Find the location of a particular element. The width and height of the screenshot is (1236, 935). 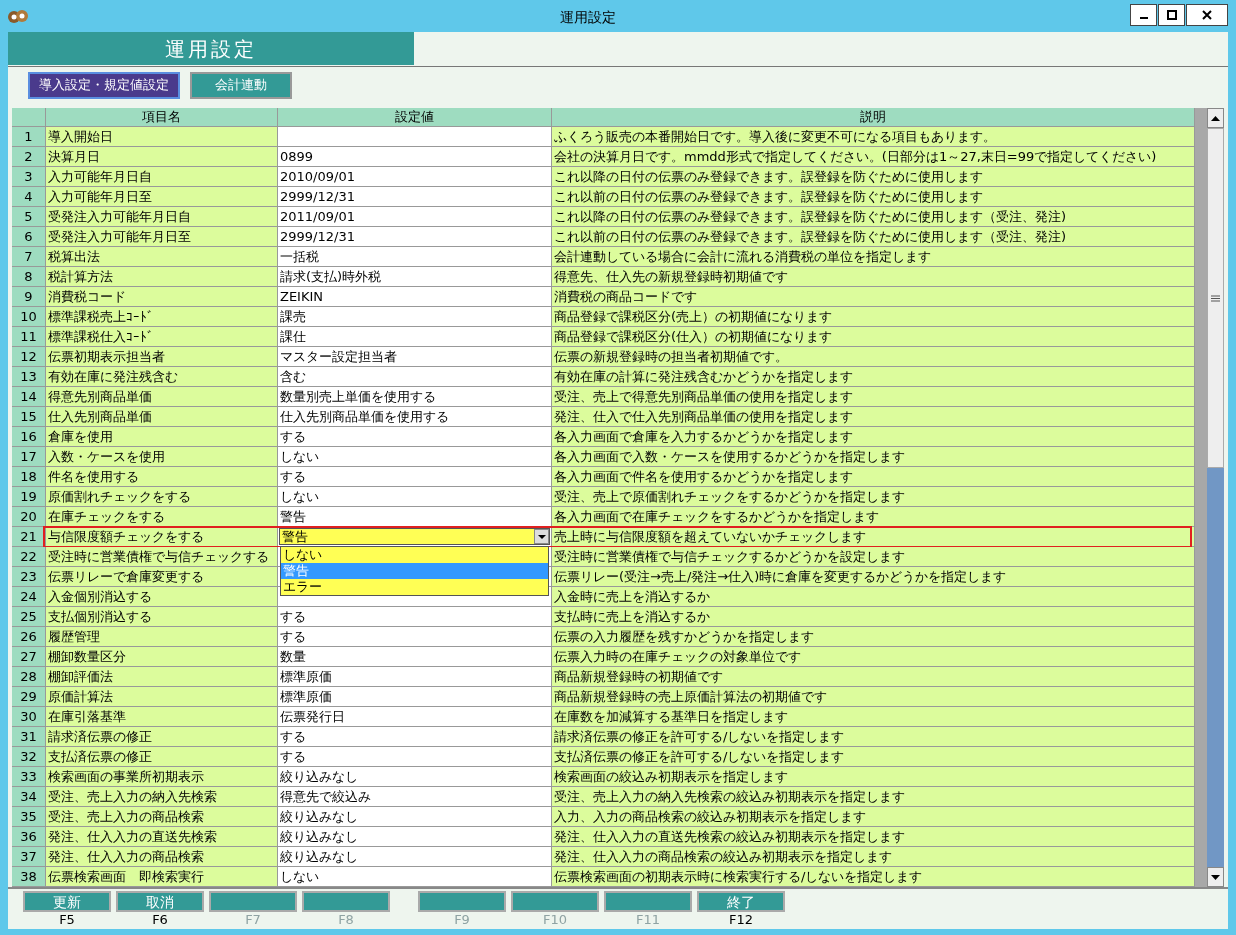

dropdown-button is located at coordinates (541, 536).